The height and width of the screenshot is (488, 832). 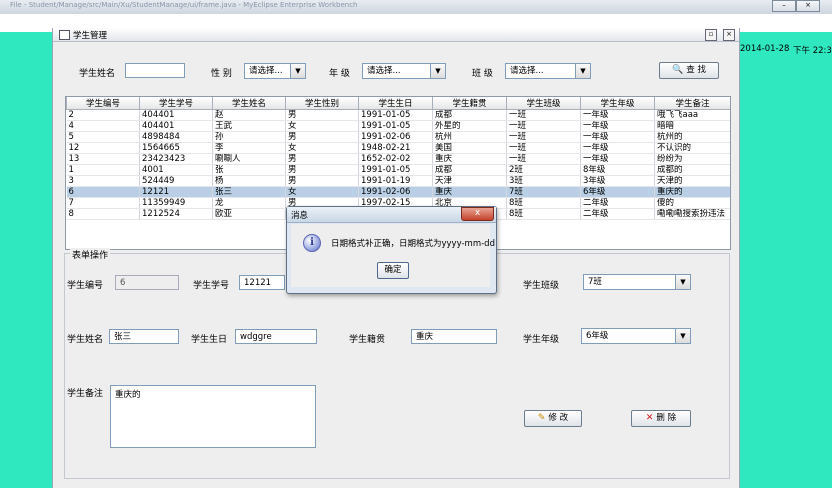 I want to click on form-class-select: 7班 ▼, so click(x=637, y=282).